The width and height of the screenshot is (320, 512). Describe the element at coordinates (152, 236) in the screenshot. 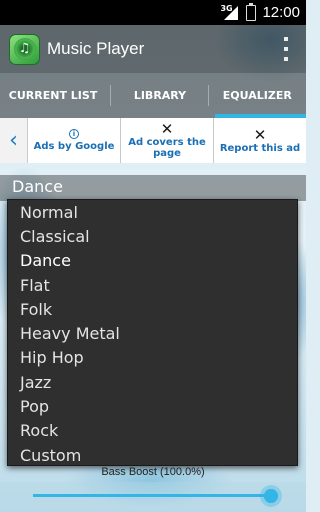

I see `preset-option: Classical` at that location.